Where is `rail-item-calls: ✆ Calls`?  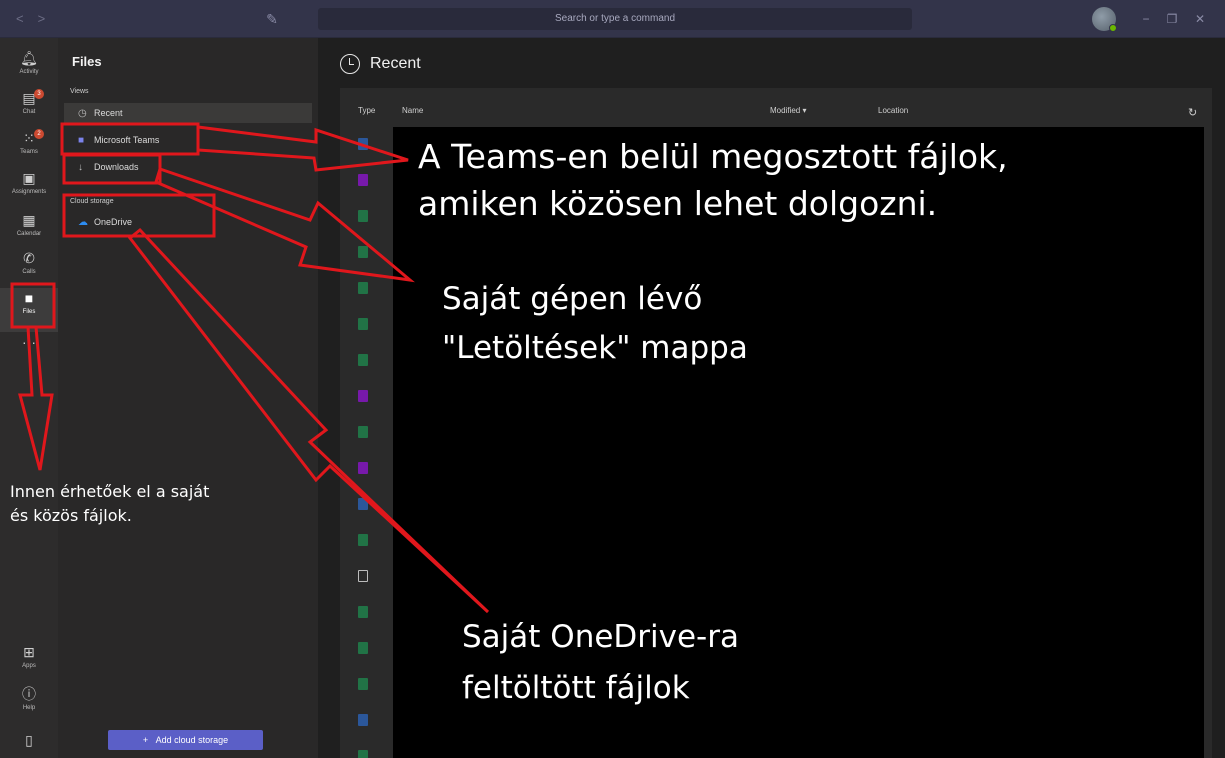 rail-item-calls: ✆ Calls is located at coordinates (29, 270).